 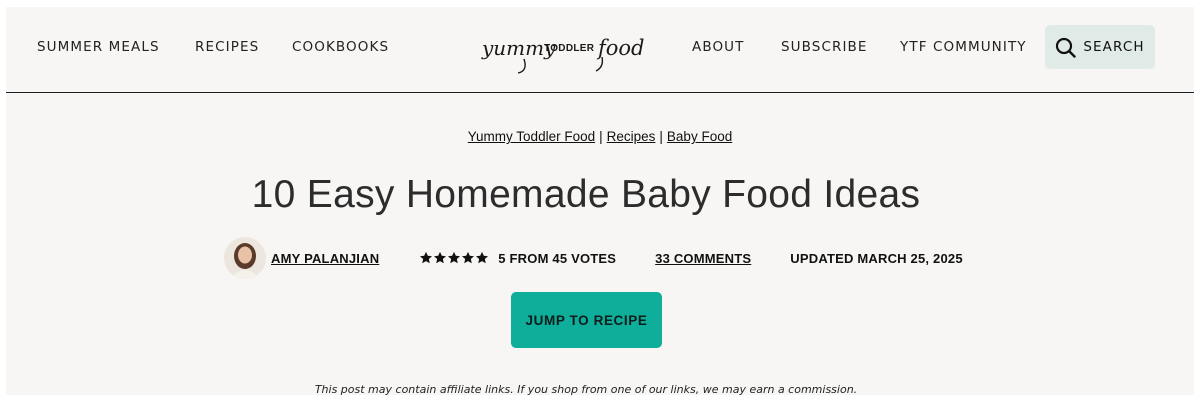 I want to click on nav-recipes: RECIPES, so click(x=227, y=47).